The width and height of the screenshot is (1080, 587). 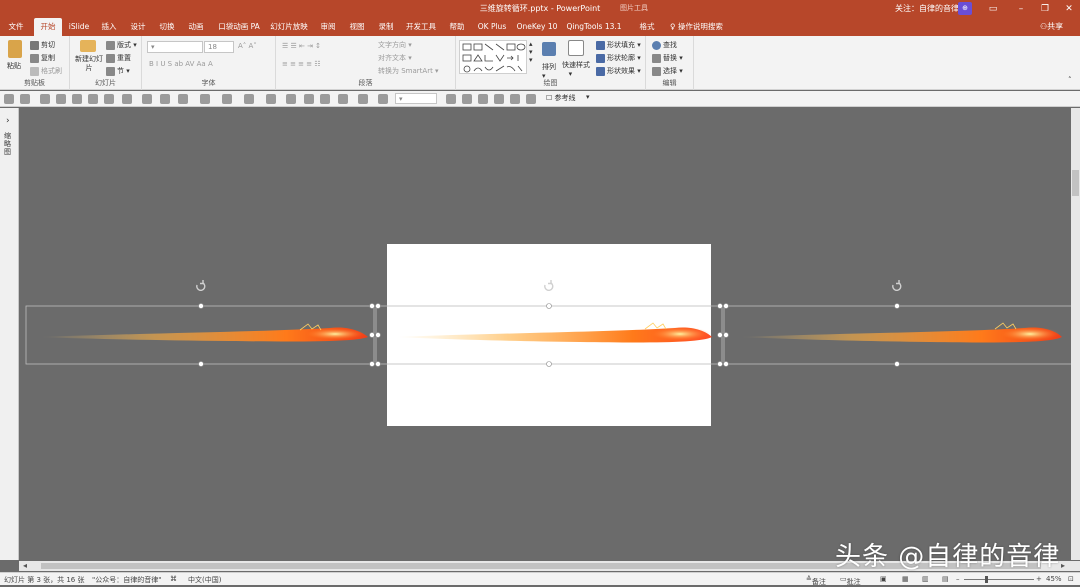 What do you see at coordinates (492, 27) in the screenshot?
I see `tab-okplus: OK Plus` at bounding box center [492, 27].